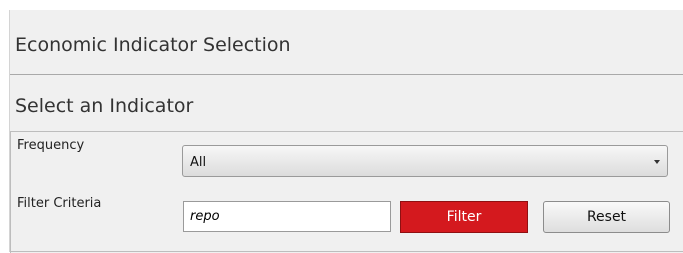 The image size is (683, 253). Describe the element at coordinates (51, 145) in the screenshot. I see `frequency-label: Frequency` at that location.